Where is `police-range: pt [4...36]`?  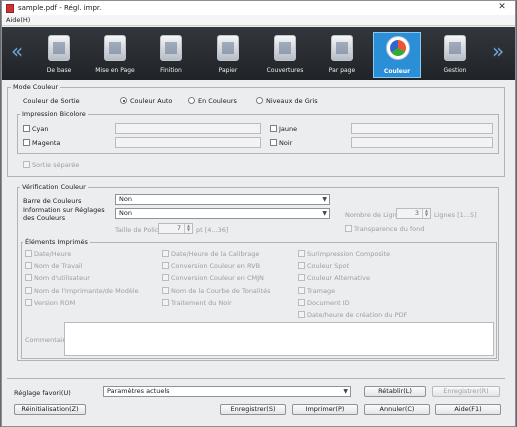
police-range: pt [4...36] is located at coordinates (212, 230).